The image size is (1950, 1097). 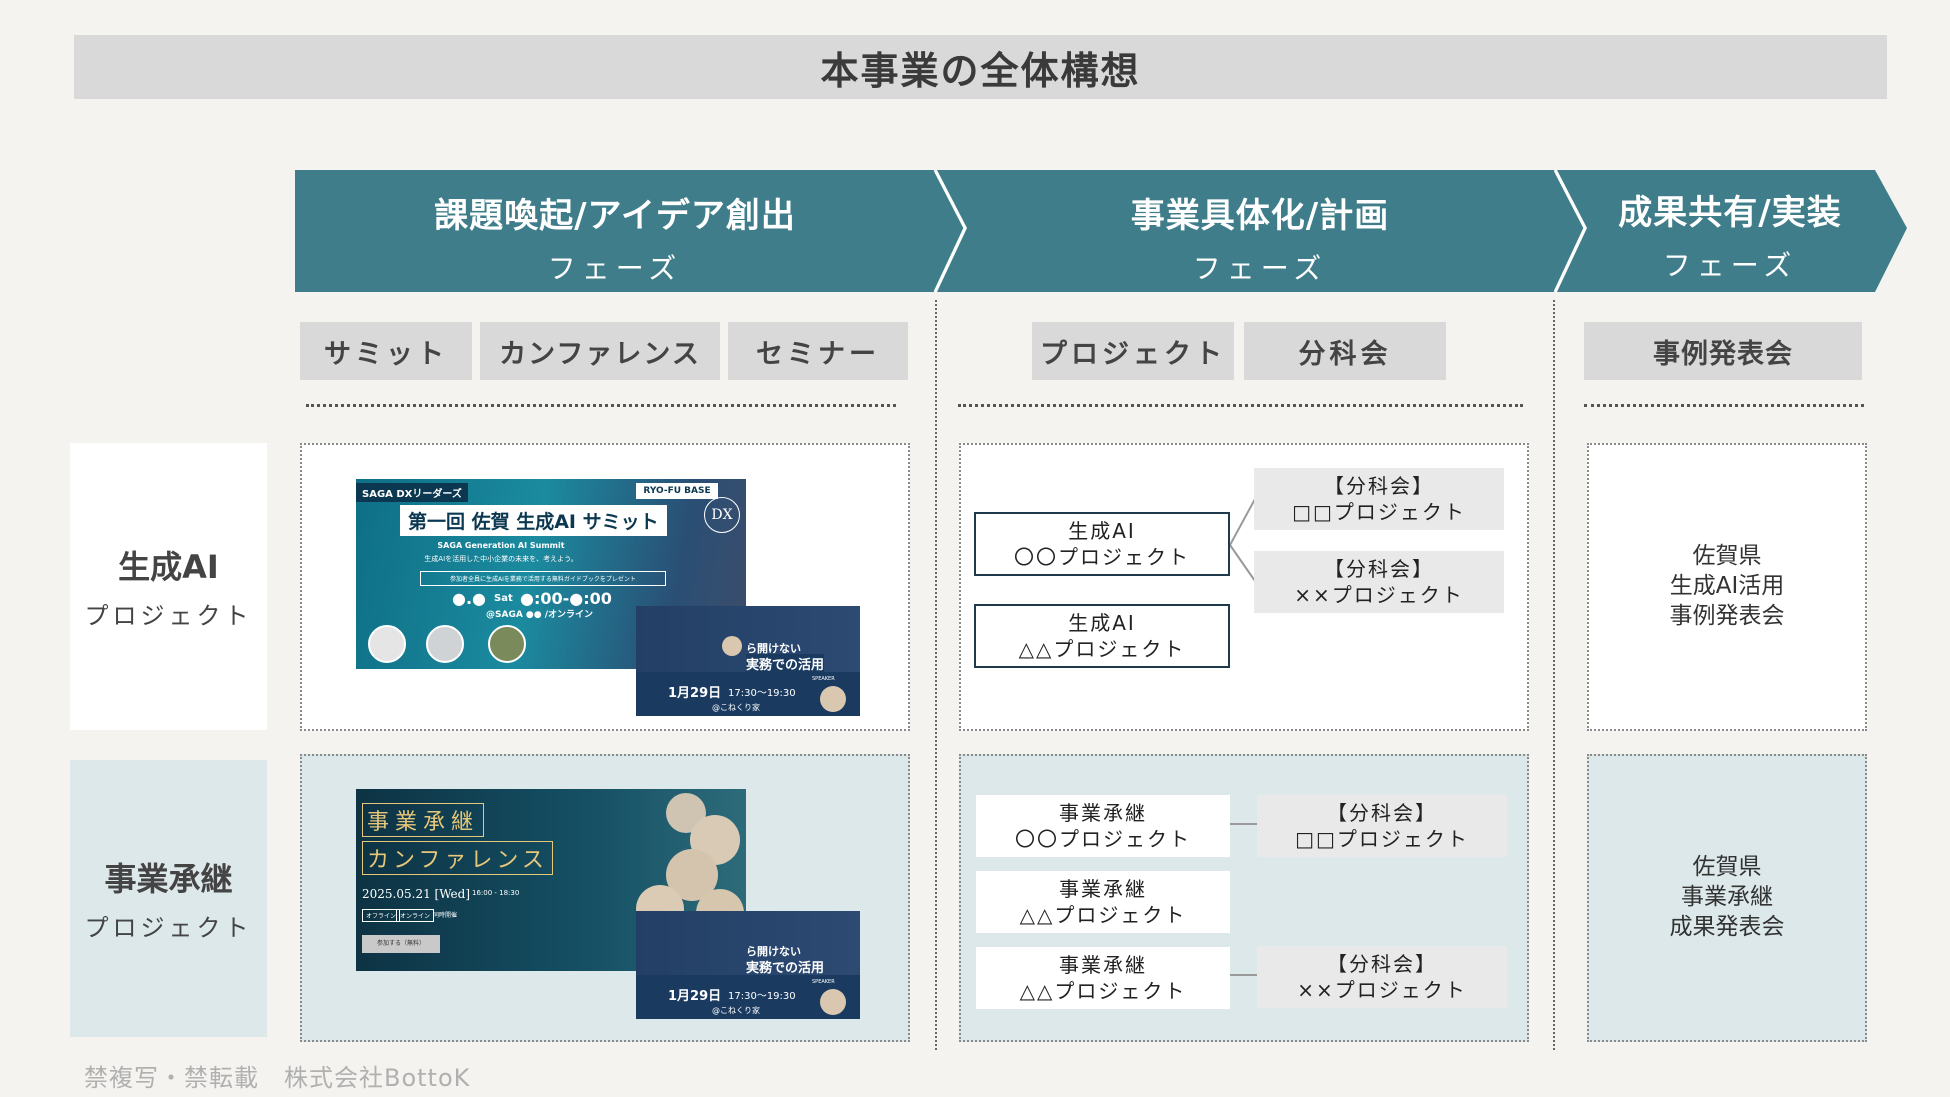 I want to click on case-ai-line2: 生成AI活用, so click(x=1727, y=586).